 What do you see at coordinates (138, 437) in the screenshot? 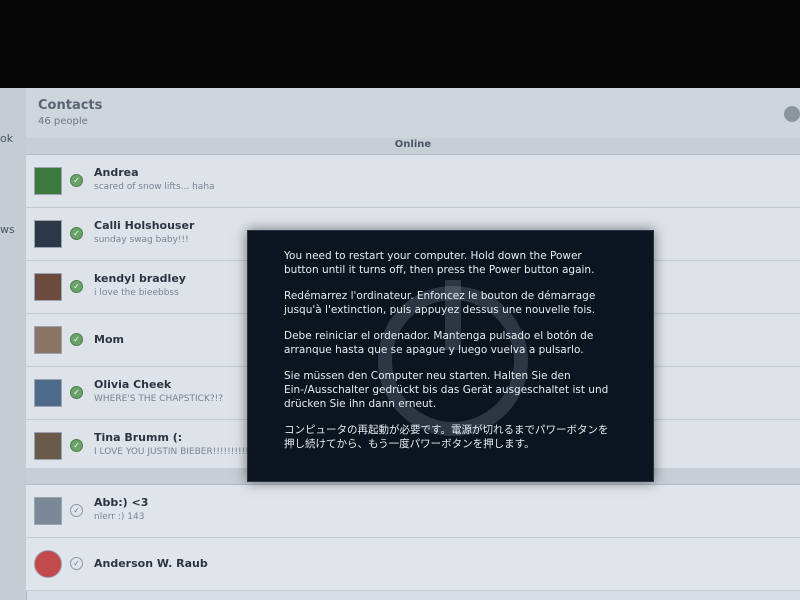
I see `contact-name: Tina Brumm (:` at bounding box center [138, 437].